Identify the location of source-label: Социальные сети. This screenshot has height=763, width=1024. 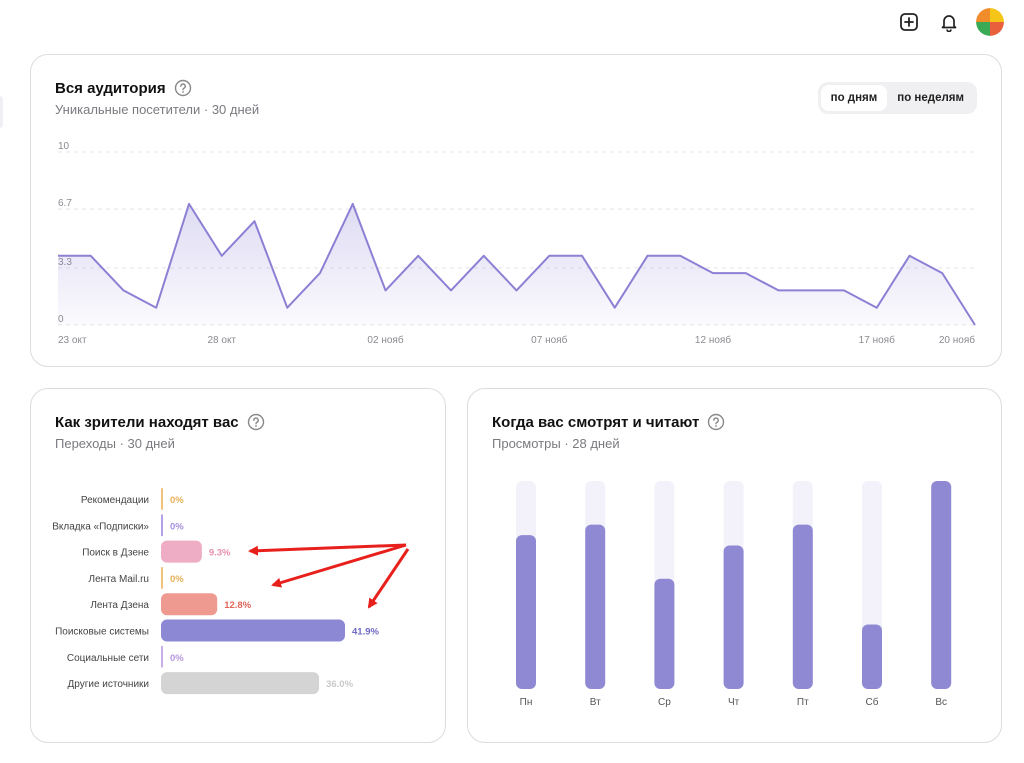
(108, 658).